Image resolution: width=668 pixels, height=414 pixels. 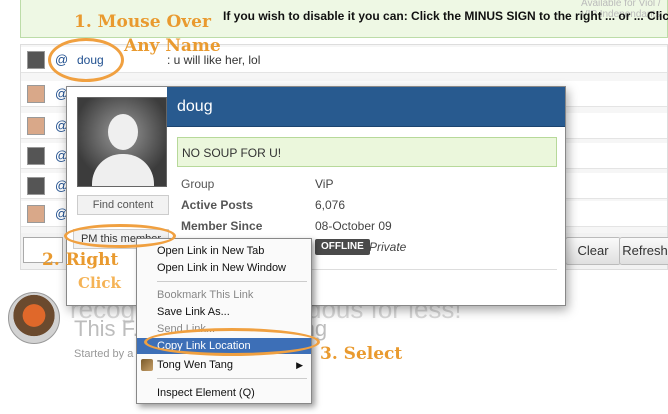 What do you see at coordinates (224, 393) in the screenshot?
I see `menu-inspect-element: Inspect Element (Q)` at bounding box center [224, 393].